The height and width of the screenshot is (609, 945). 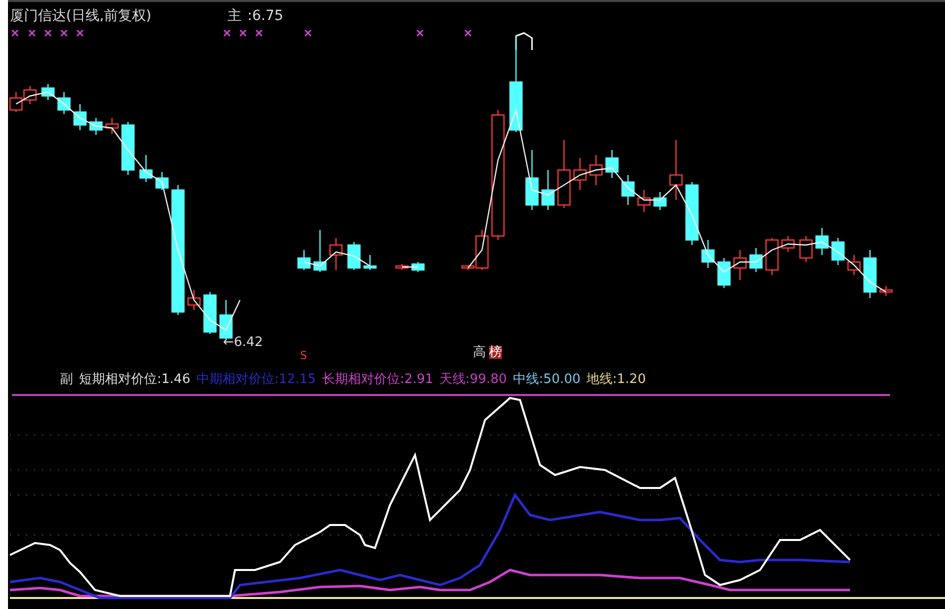 What do you see at coordinates (601, 379) in the screenshot?
I see `indicator-label: 地线:` at bounding box center [601, 379].